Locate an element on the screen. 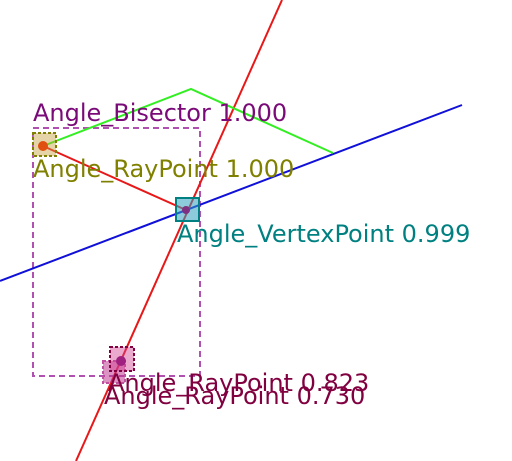 Image resolution: width=512 pixels, height=461 pixels. raypoint-top-marker is located at coordinates (44, 144).